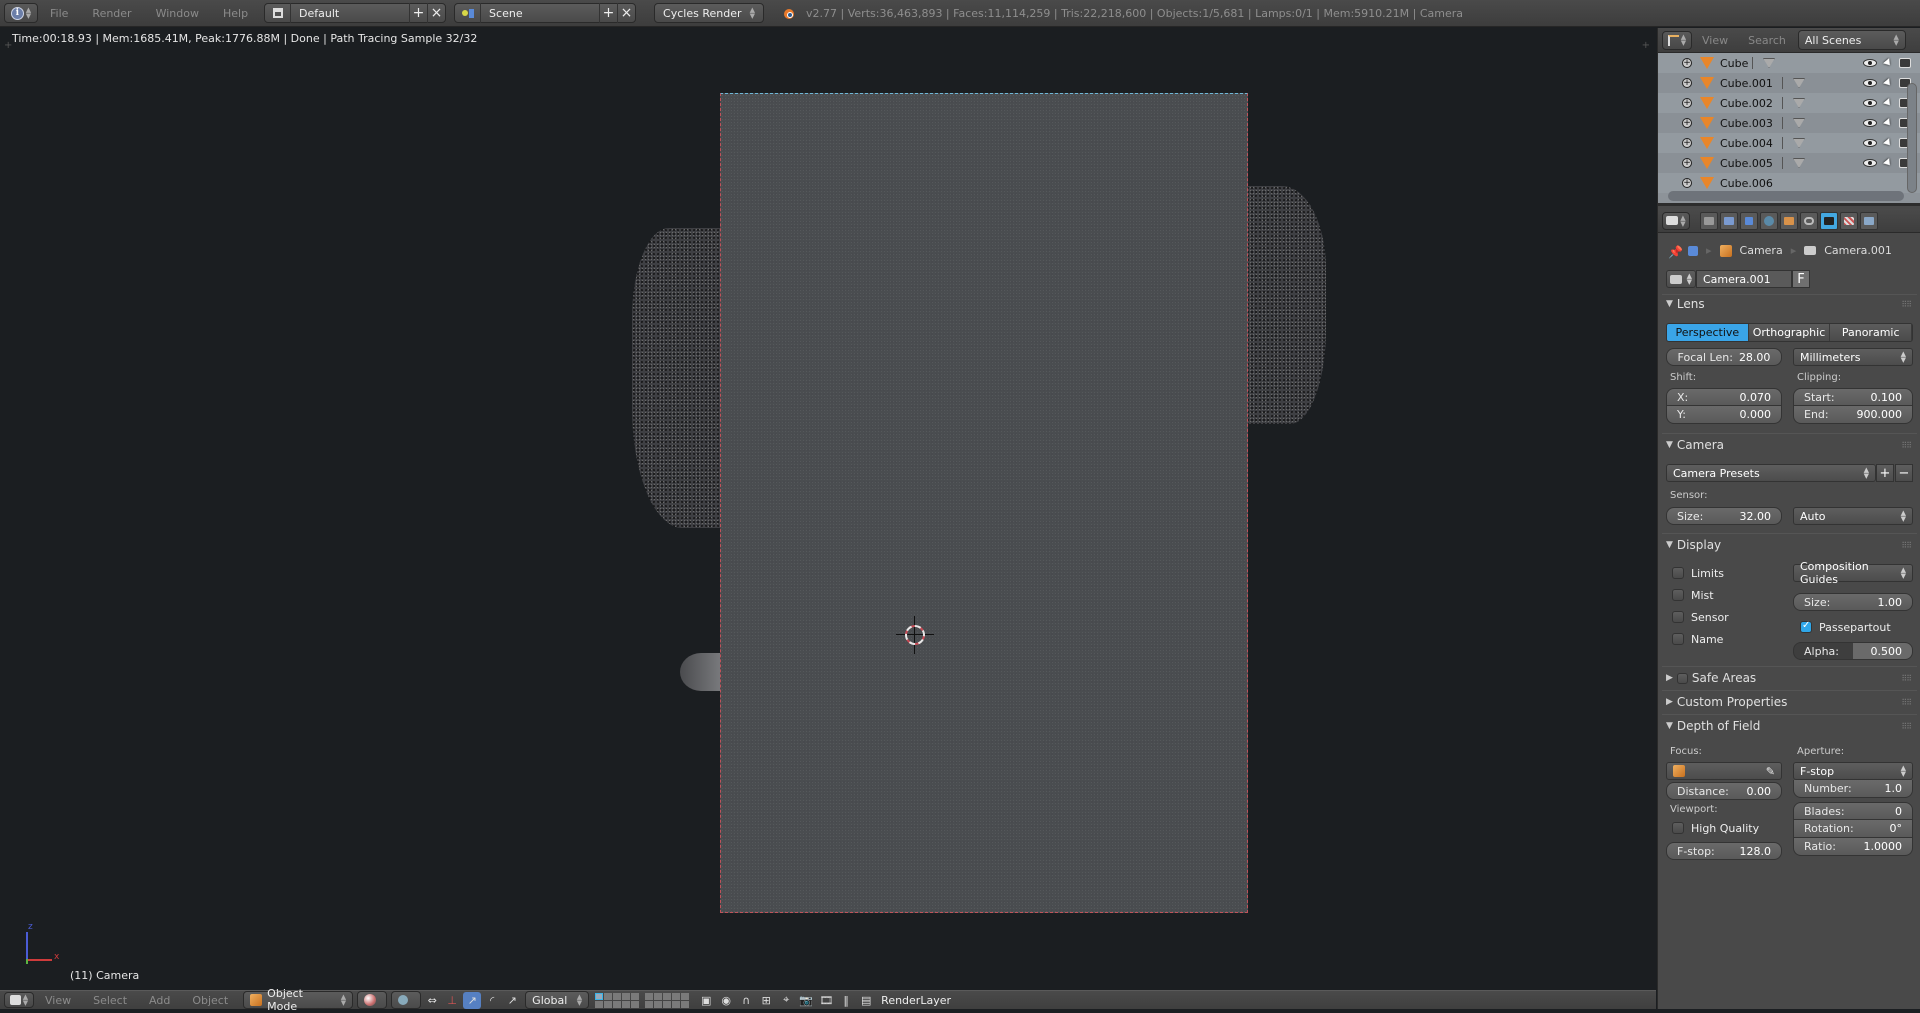  Describe the element at coordinates (1748, 83) in the screenshot. I see `object-name: Cube.001` at that location.